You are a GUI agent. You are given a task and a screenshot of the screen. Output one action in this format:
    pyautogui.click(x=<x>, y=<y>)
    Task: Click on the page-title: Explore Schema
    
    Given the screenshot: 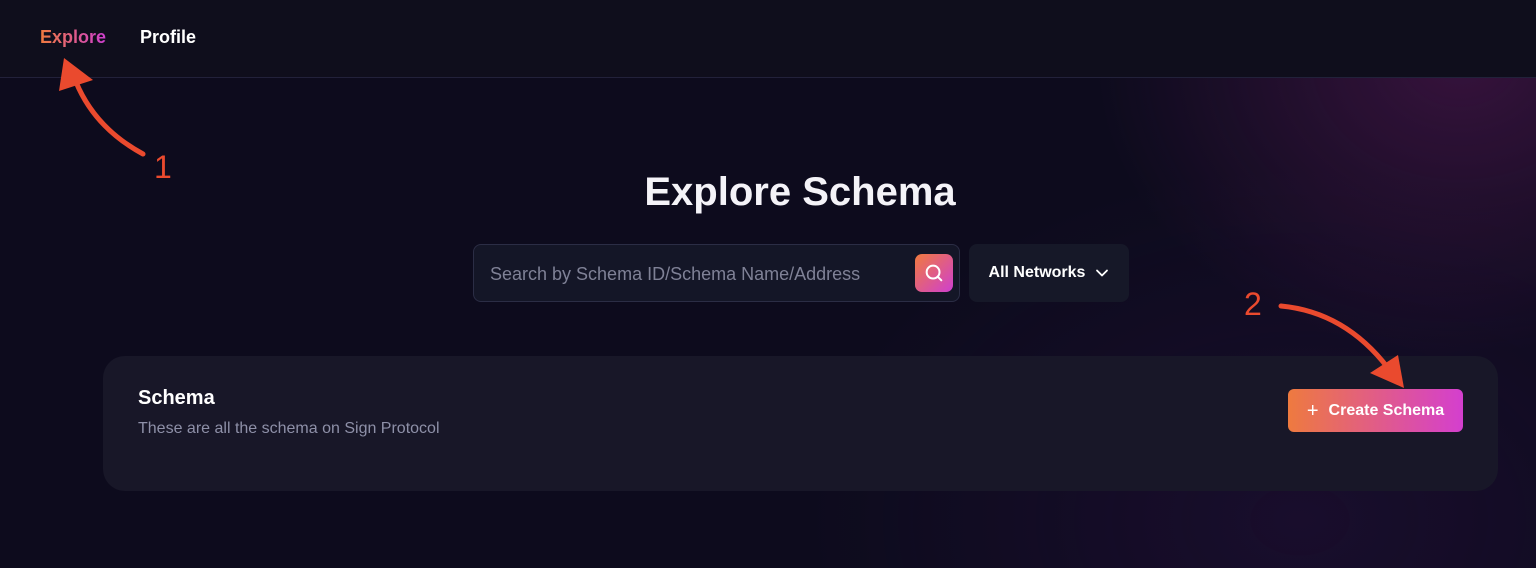 What is the action you would take?
    pyautogui.click(x=800, y=192)
    